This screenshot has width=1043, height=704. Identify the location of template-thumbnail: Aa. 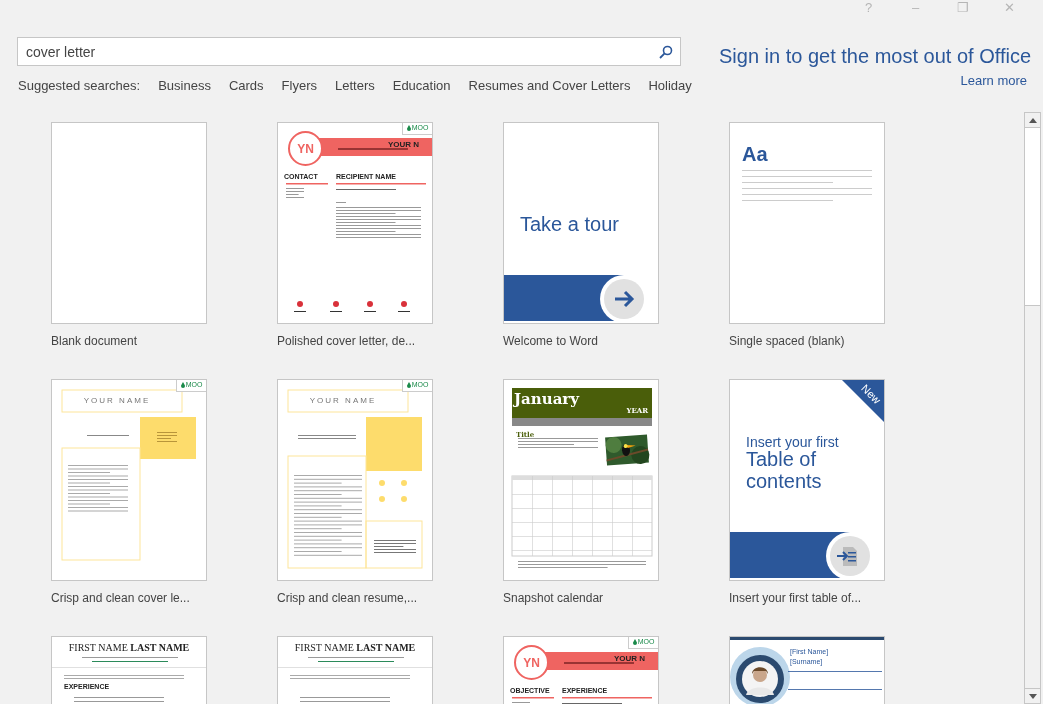
(807, 223).